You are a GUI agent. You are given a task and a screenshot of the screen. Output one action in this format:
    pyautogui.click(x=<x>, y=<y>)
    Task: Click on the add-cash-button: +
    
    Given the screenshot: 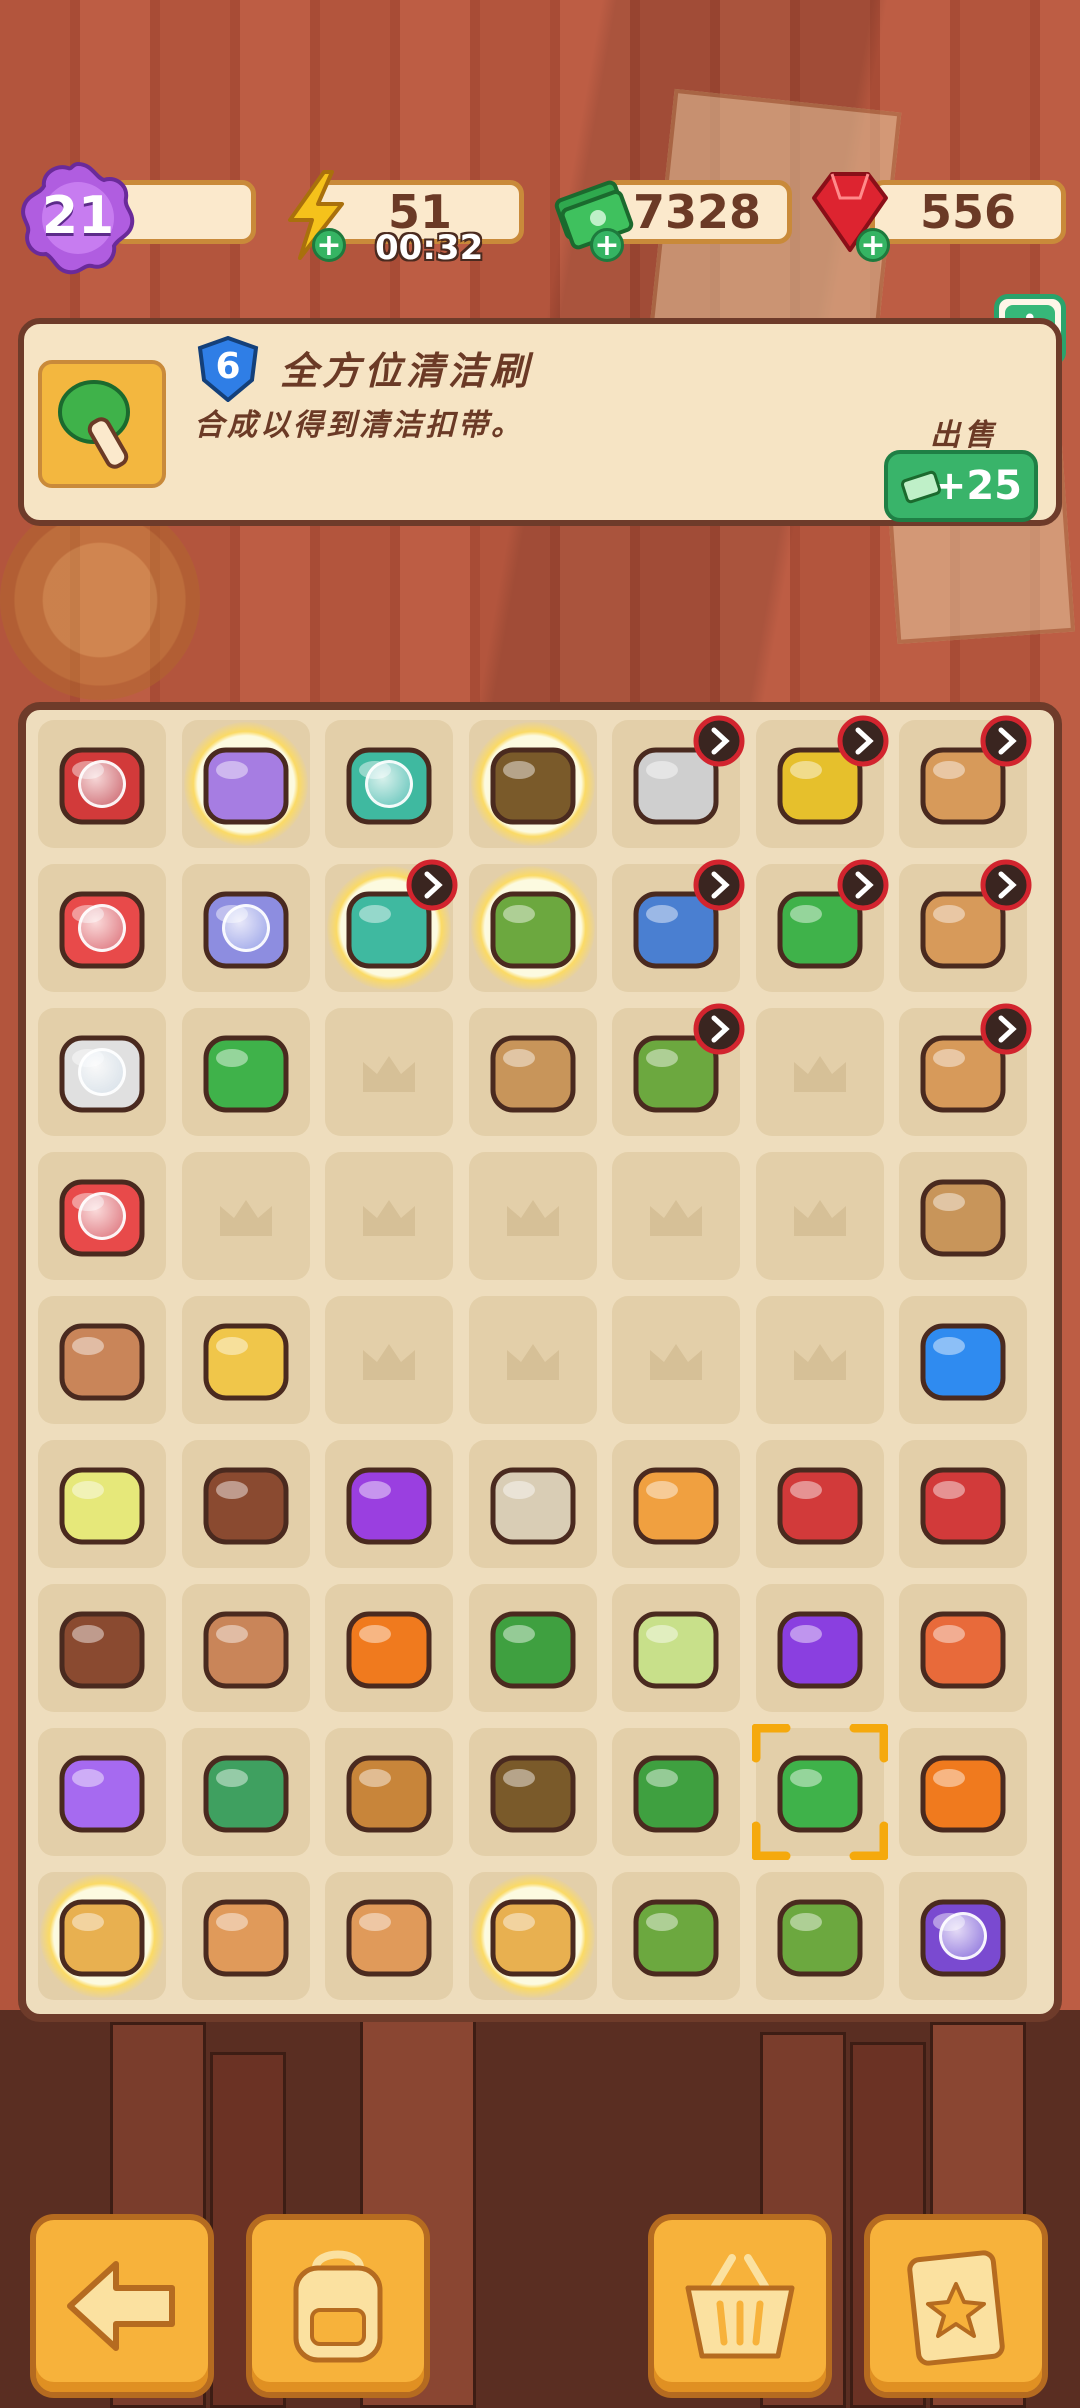 What is the action you would take?
    pyautogui.click(x=607, y=245)
    